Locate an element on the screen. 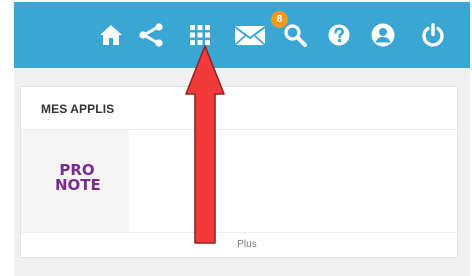 The height and width of the screenshot is (276, 472). panel-title: MES APPLIS is located at coordinates (78, 109).